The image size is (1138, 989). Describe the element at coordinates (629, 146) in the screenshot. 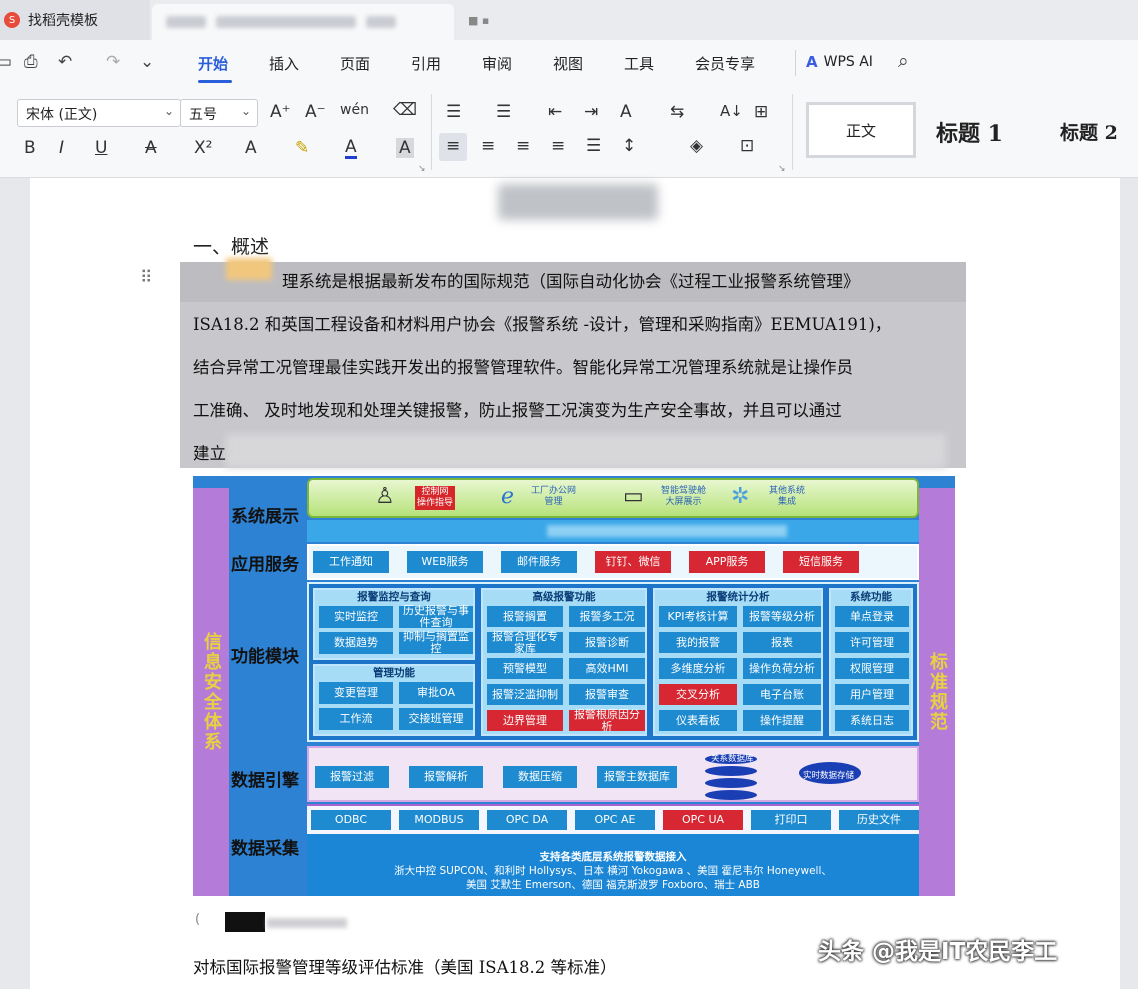

I see `line-spacing-icon: ↕` at that location.